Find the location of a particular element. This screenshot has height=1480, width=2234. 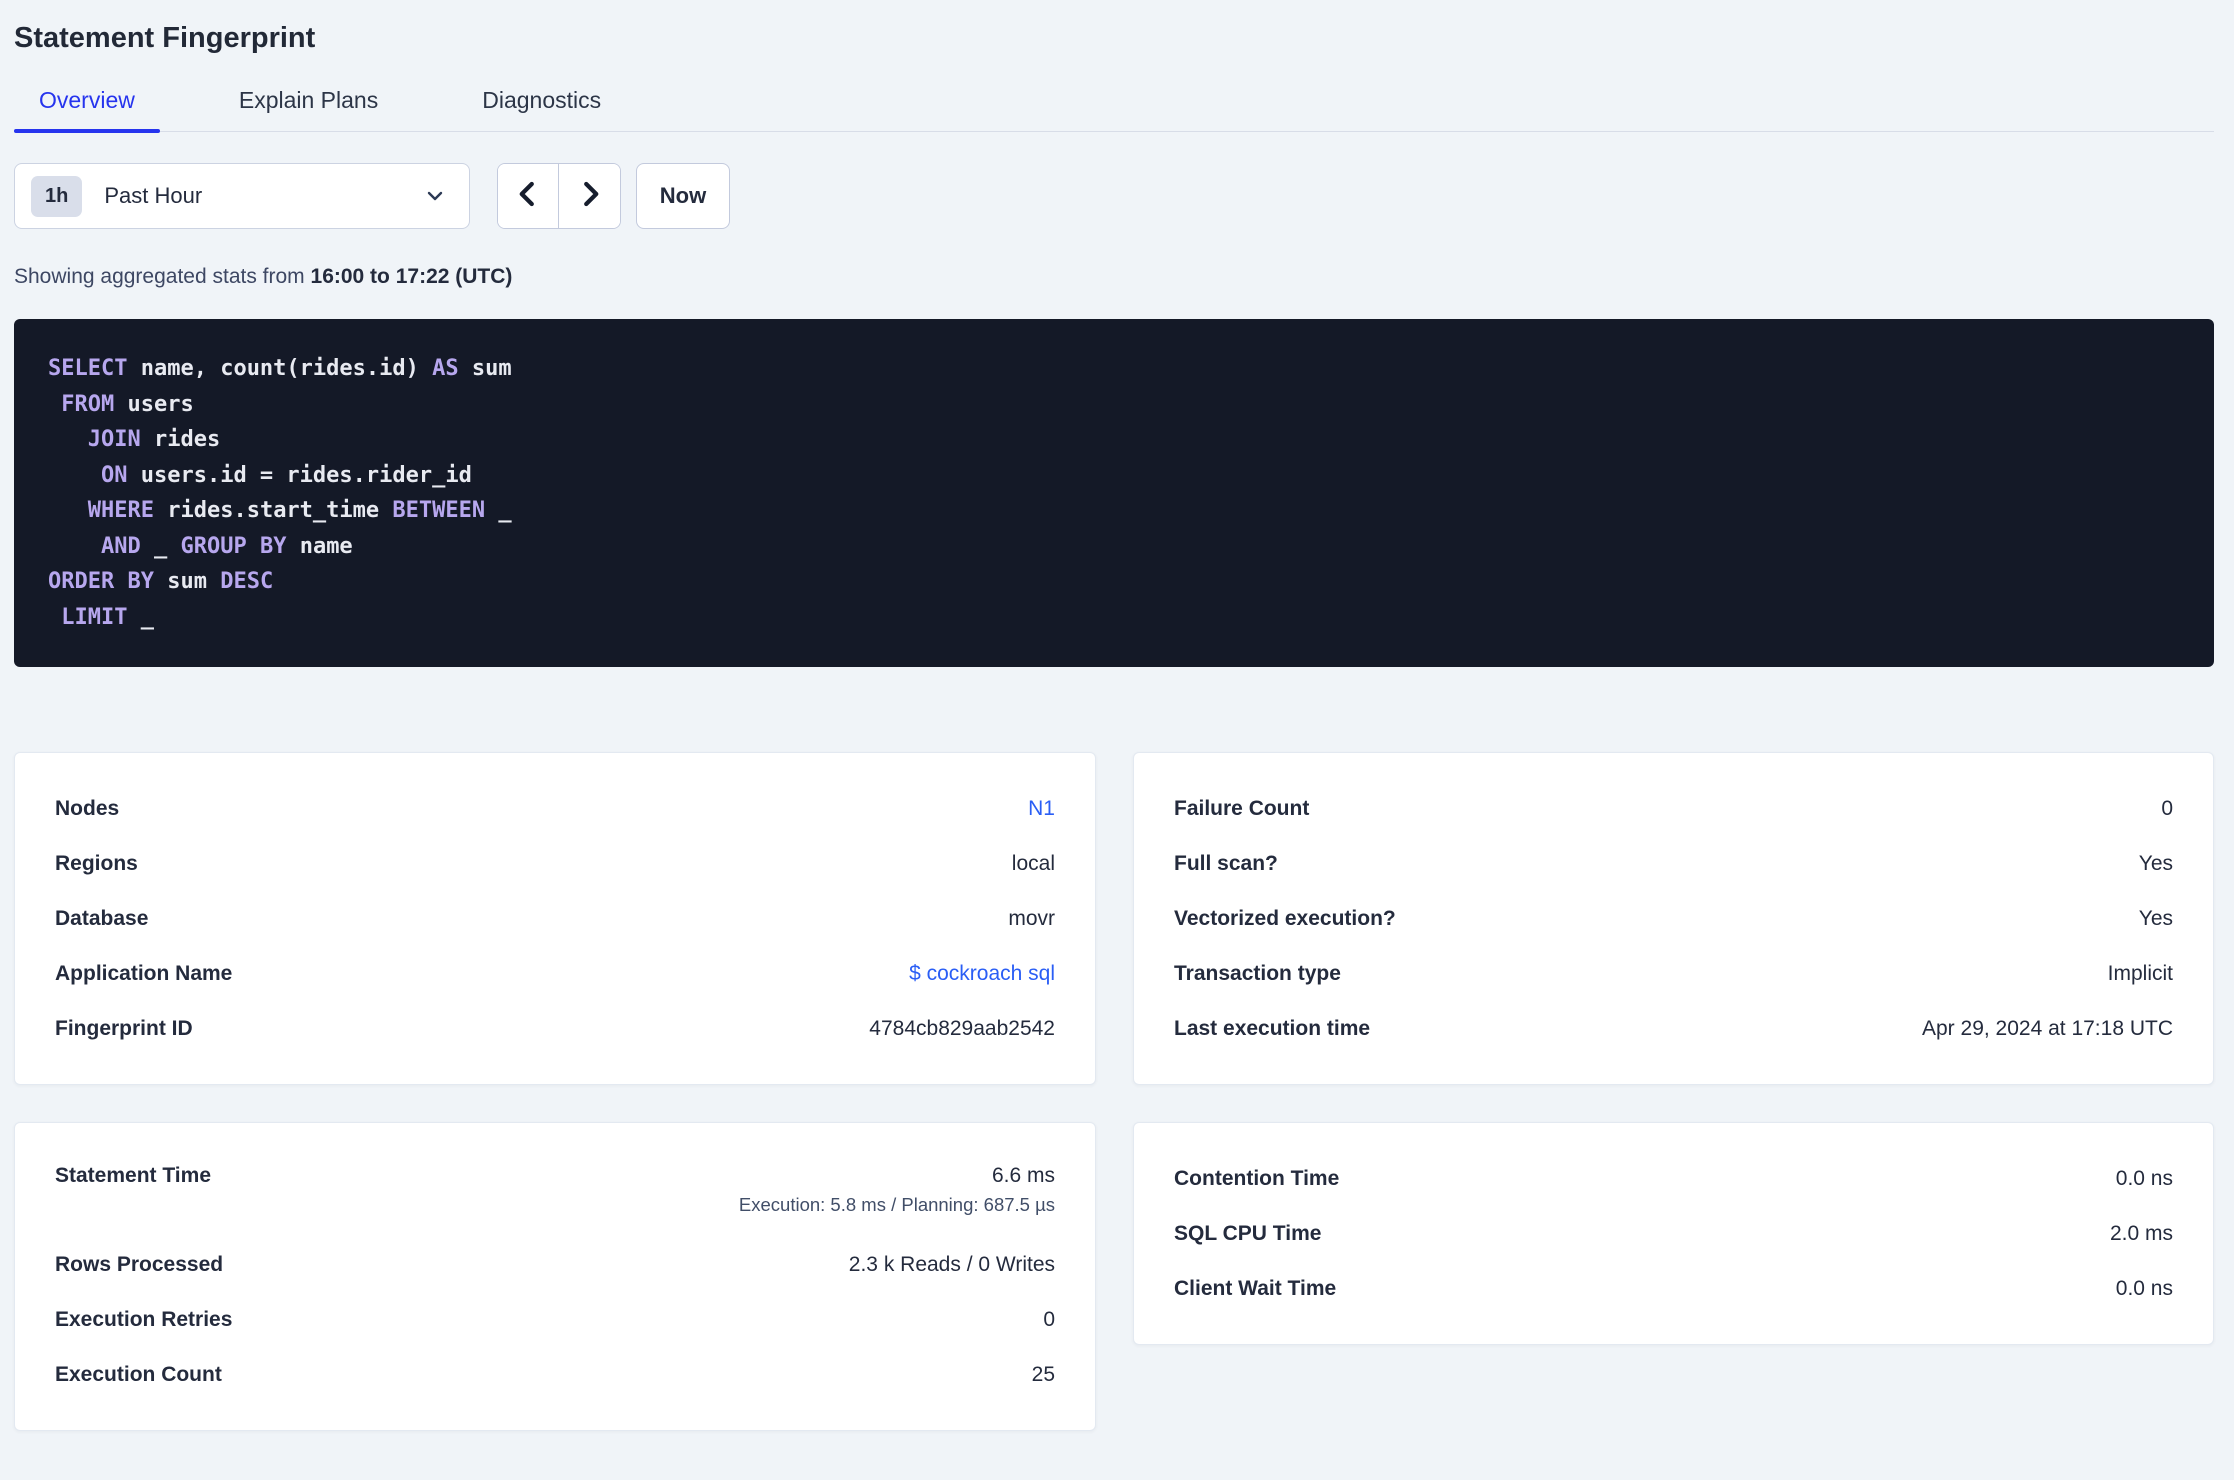

contention-time-value: 0.0 ns is located at coordinates (2144, 1178).